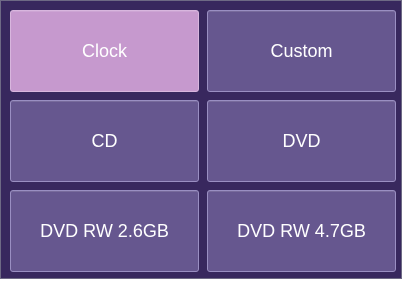 This screenshot has height=294, width=404. I want to click on dvd-rw-4-7gb-button: DVD RW 4.7GB, so click(301, 231).